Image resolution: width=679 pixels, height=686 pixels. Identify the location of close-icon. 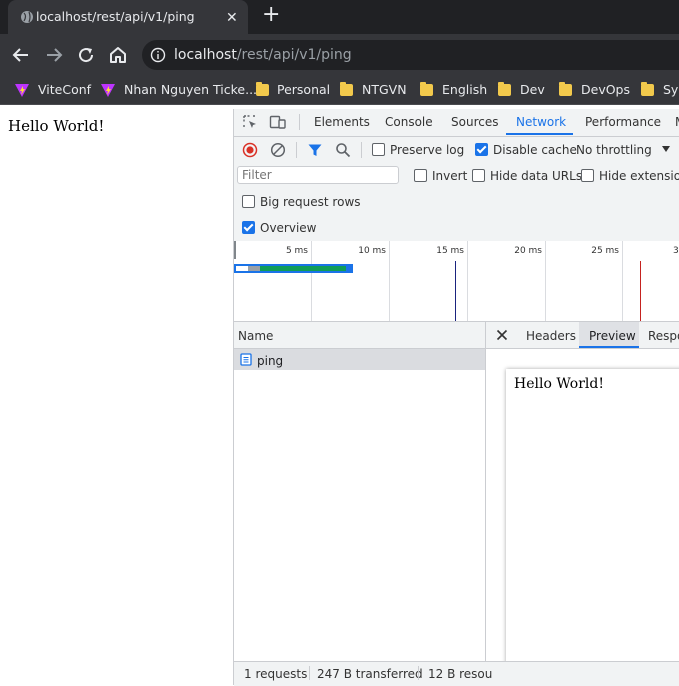
(502, 335).